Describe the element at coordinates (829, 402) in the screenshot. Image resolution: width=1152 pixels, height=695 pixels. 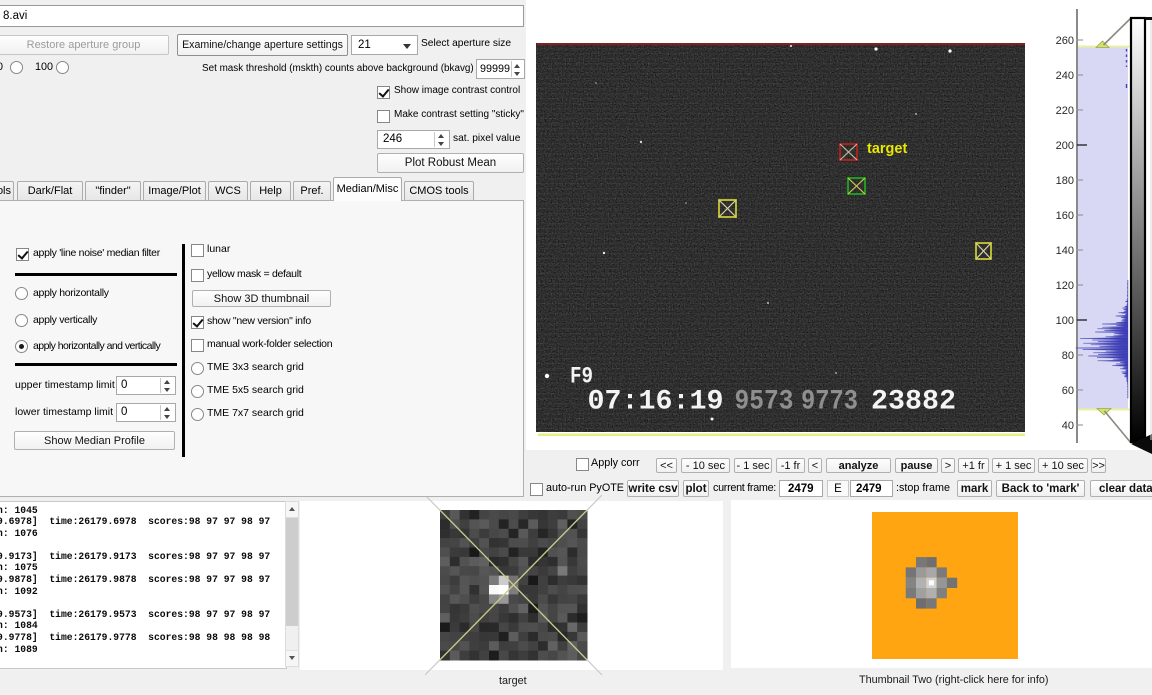
I see `svg-text: 9773` at that location.